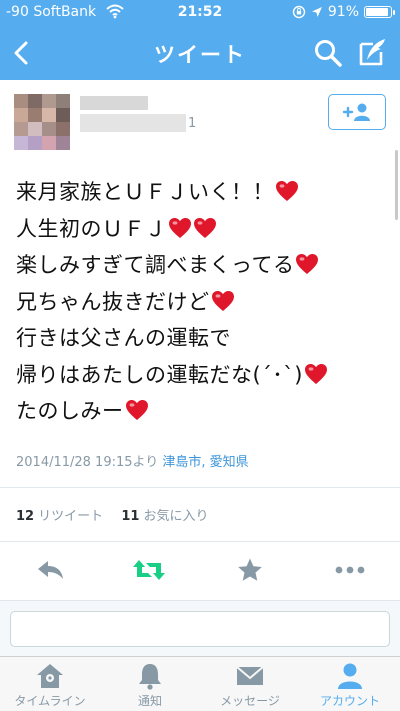 This screenshot has height=711, width=400. I want to click on more-button, so click(350, 570).